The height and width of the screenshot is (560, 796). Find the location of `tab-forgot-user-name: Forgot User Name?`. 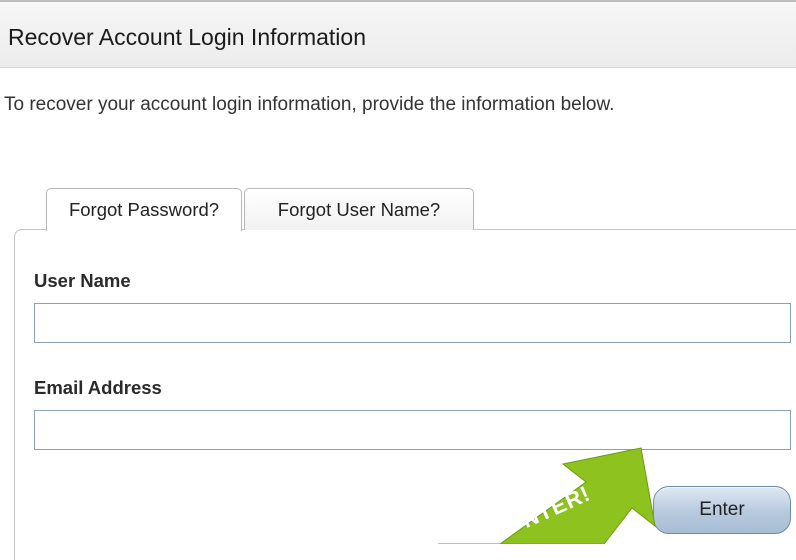

tab-forgot-user-name: Forgot User Name? is located at coordinates (359, 209).